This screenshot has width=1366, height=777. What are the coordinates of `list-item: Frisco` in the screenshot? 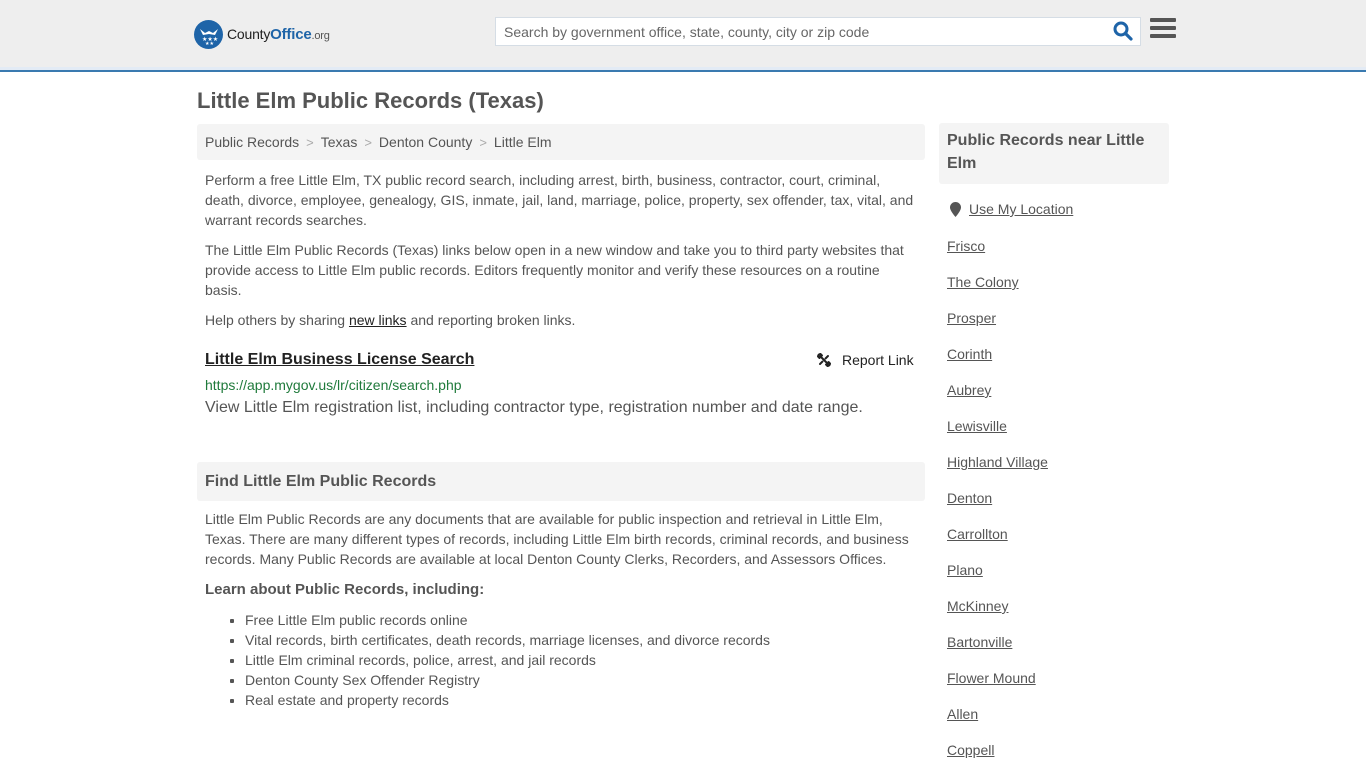 It's located at (997, 255).